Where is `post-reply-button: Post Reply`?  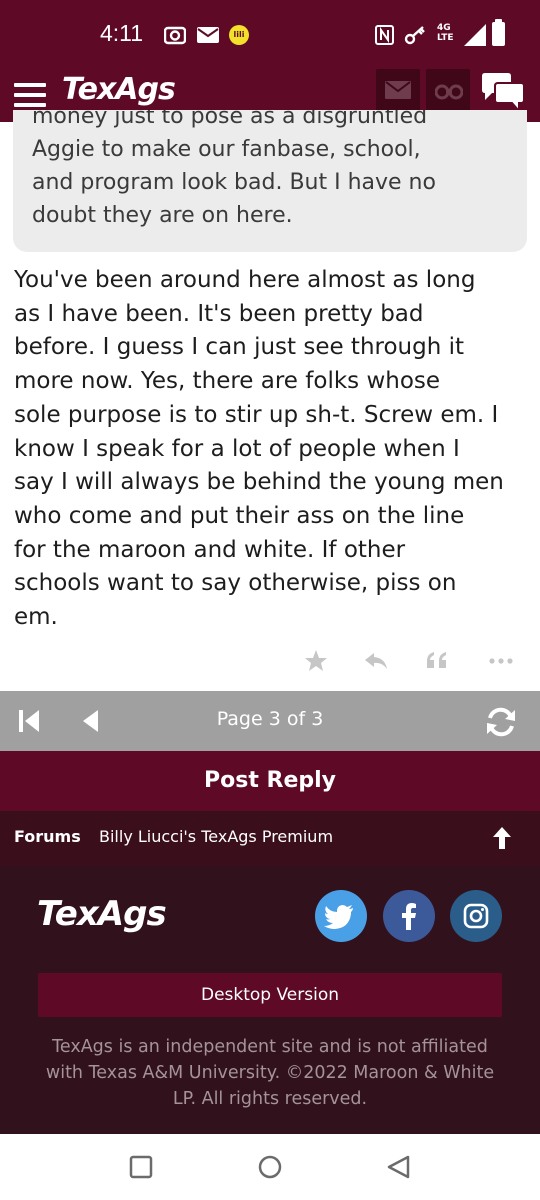 post-reply-button: Post Reply is located at coordinates (270, 781).